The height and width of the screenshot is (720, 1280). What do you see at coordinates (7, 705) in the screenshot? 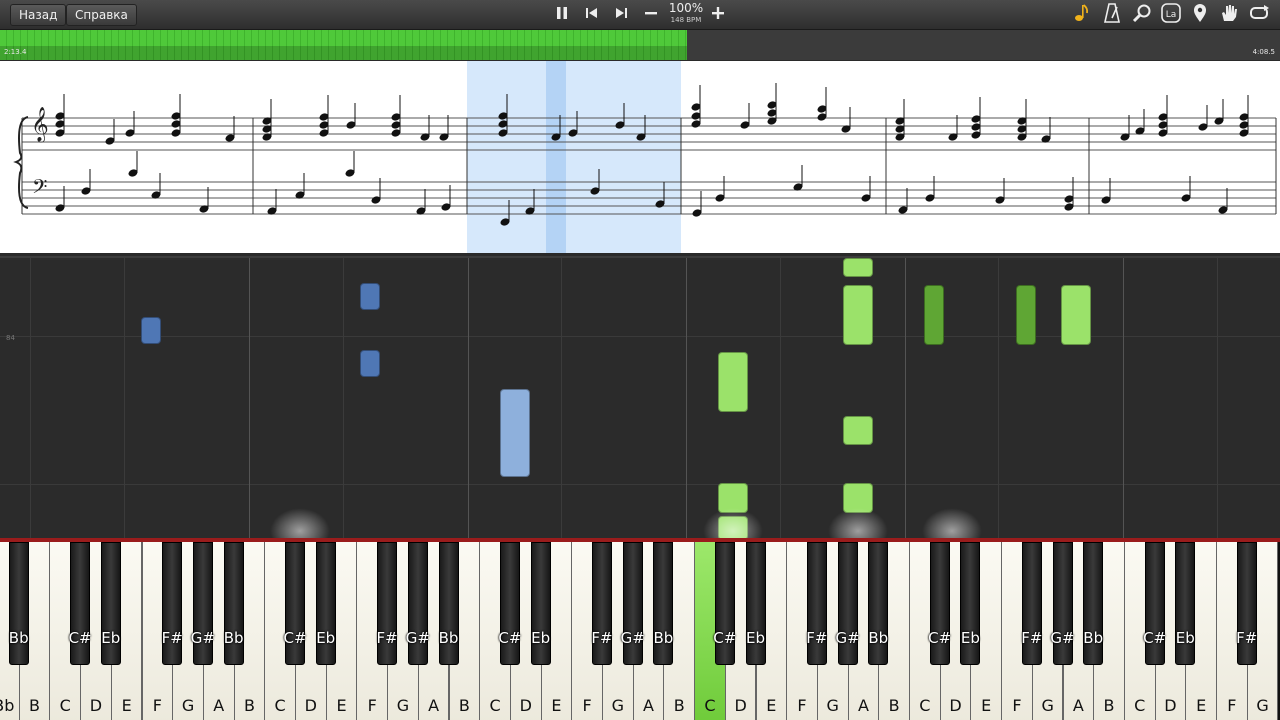
I see `white-key-label: Bb` at bounding box center [7, 705].